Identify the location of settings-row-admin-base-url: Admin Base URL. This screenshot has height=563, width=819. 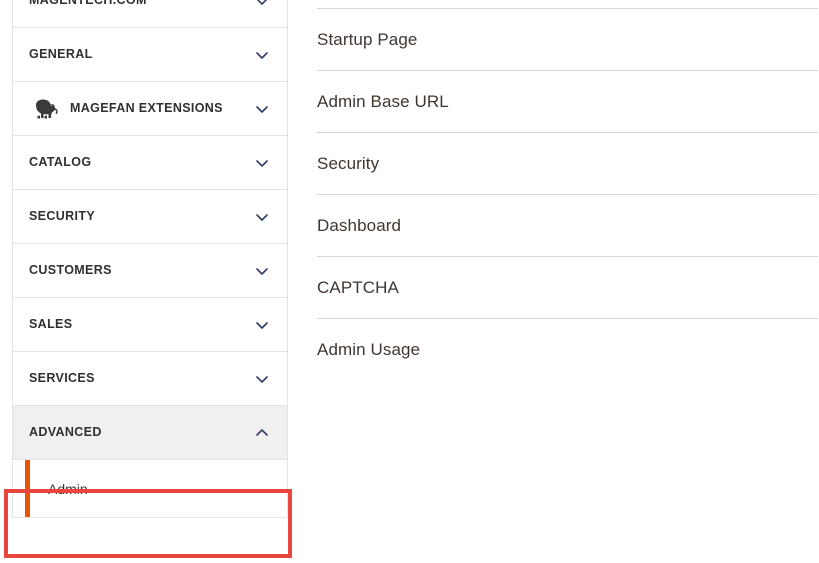
(567, 101).